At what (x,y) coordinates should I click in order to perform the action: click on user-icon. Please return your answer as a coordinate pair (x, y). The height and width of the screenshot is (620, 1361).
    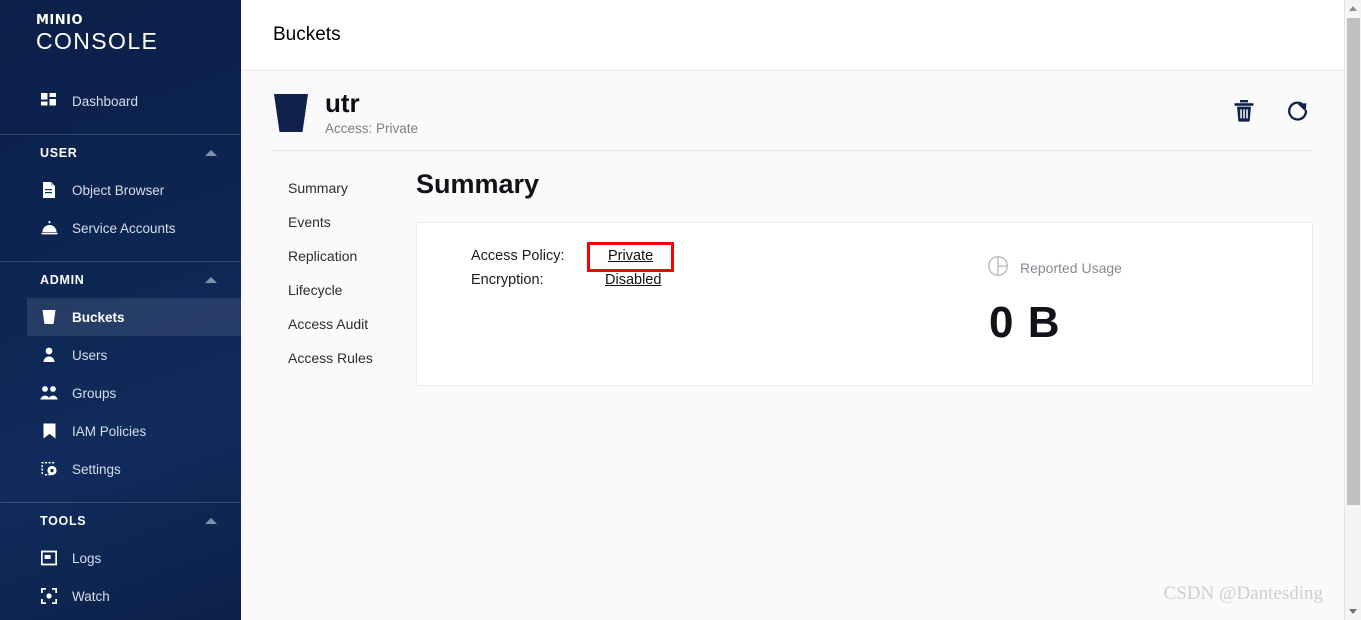
    Looking at the image, I should click on (49, 355).